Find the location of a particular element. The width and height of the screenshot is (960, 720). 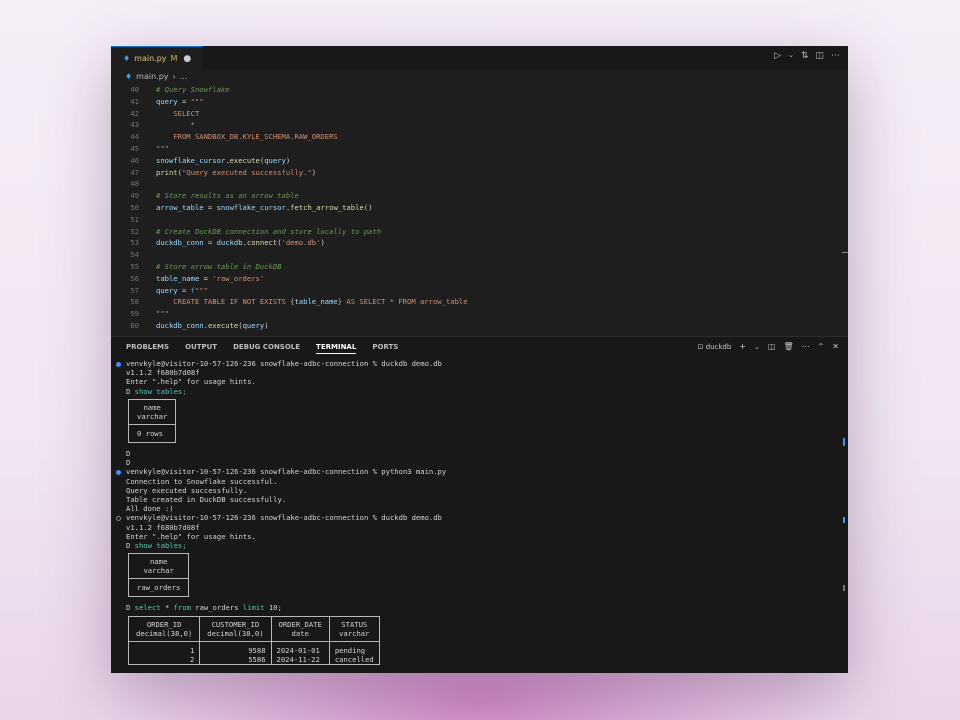

table-header-cell: name varchar is located at coordinates (158, 566).